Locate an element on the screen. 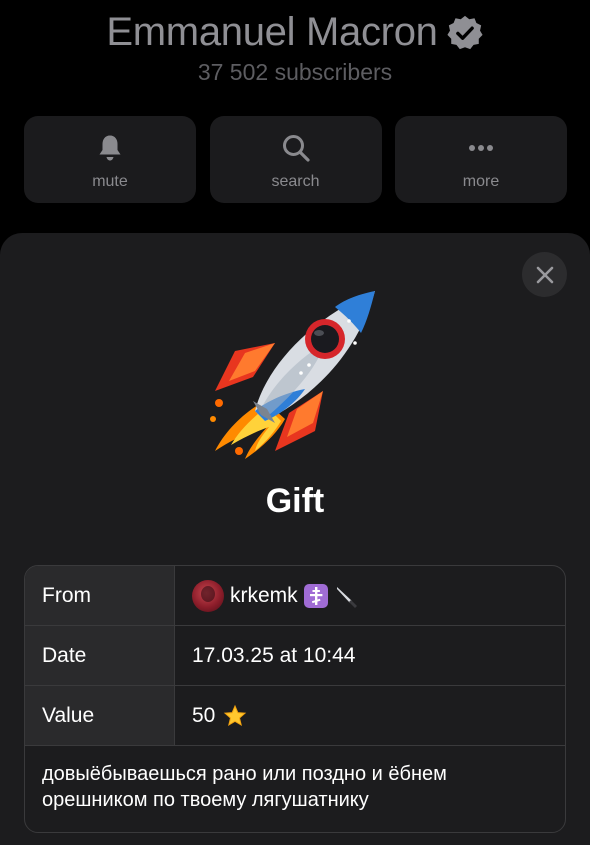  table-row: Date 17.03.25 at 10:44 is located at coordinates (295, 656).